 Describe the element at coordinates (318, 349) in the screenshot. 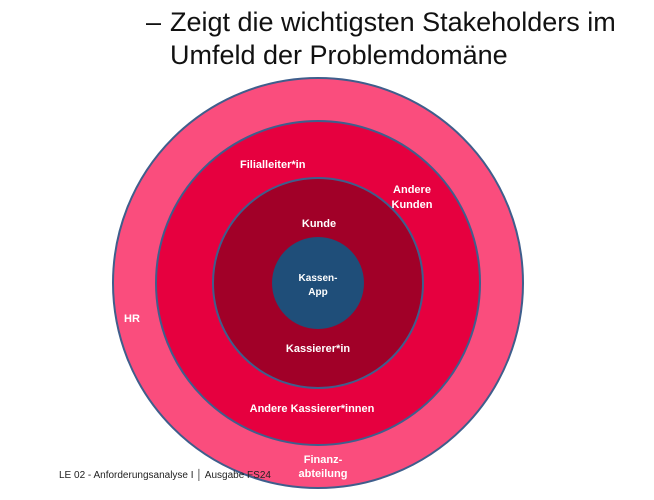

I see `label-kassierer: Kassierer*in` at that location.